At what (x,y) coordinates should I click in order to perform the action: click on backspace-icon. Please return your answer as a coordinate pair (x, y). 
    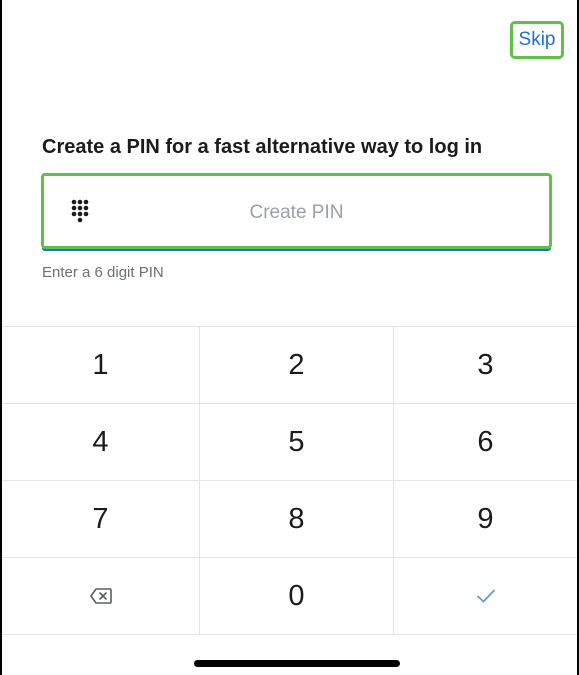
    Looking at the image, I should click on (100, 596).